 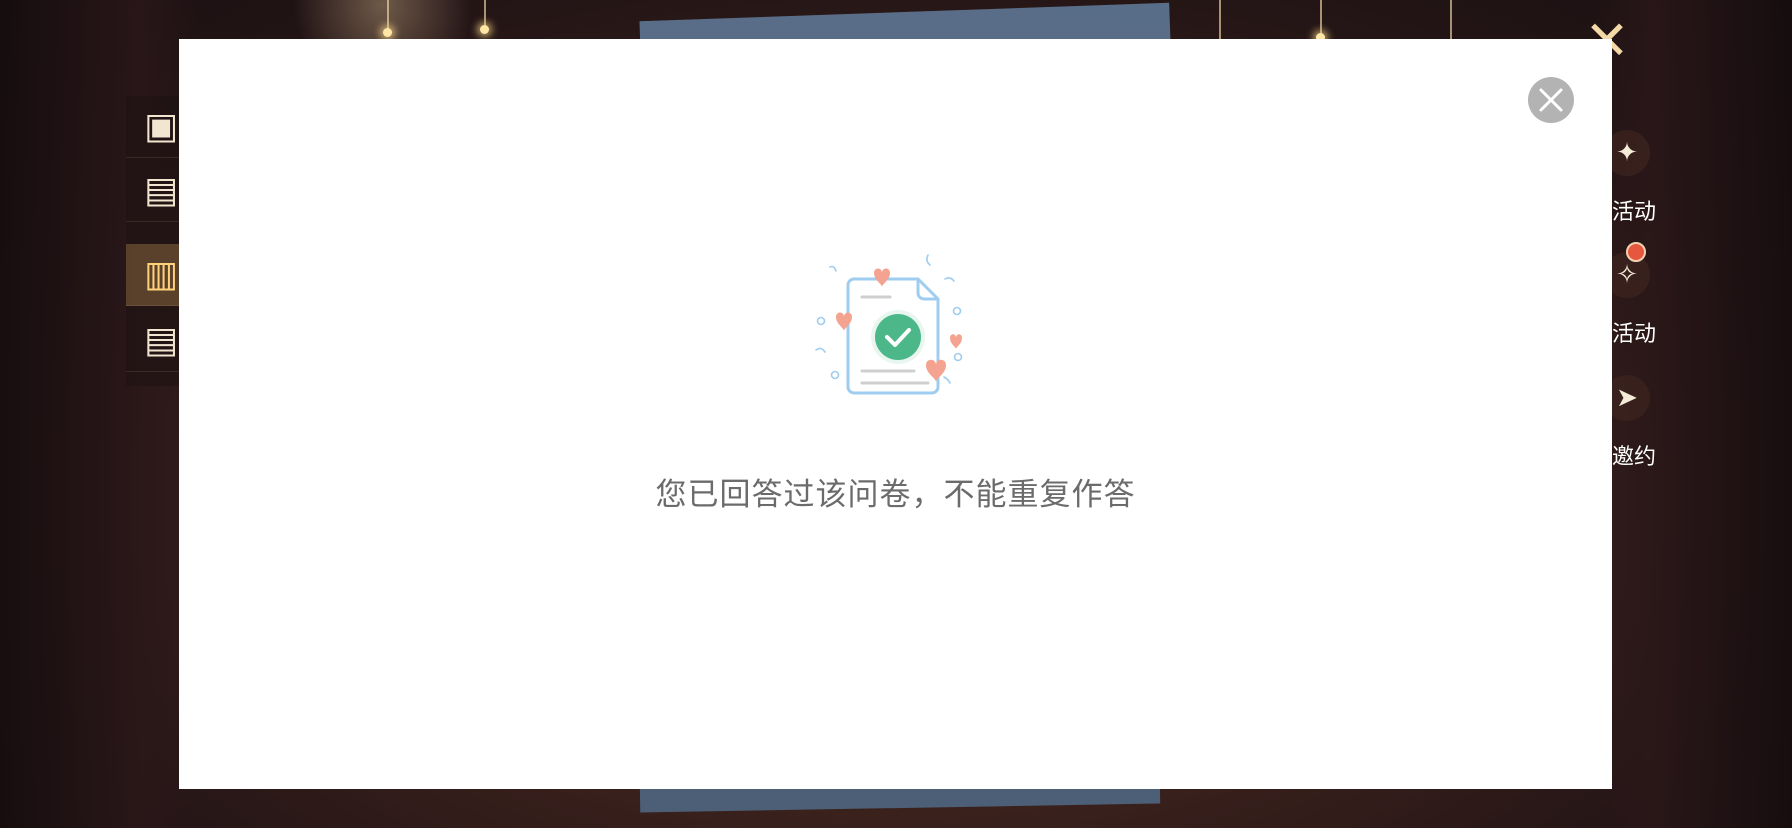 What do you see at coordinates (1634, 457) in the screenshot?
I see `right-menu-label: 邀约` at bounding box center [1634, 457].